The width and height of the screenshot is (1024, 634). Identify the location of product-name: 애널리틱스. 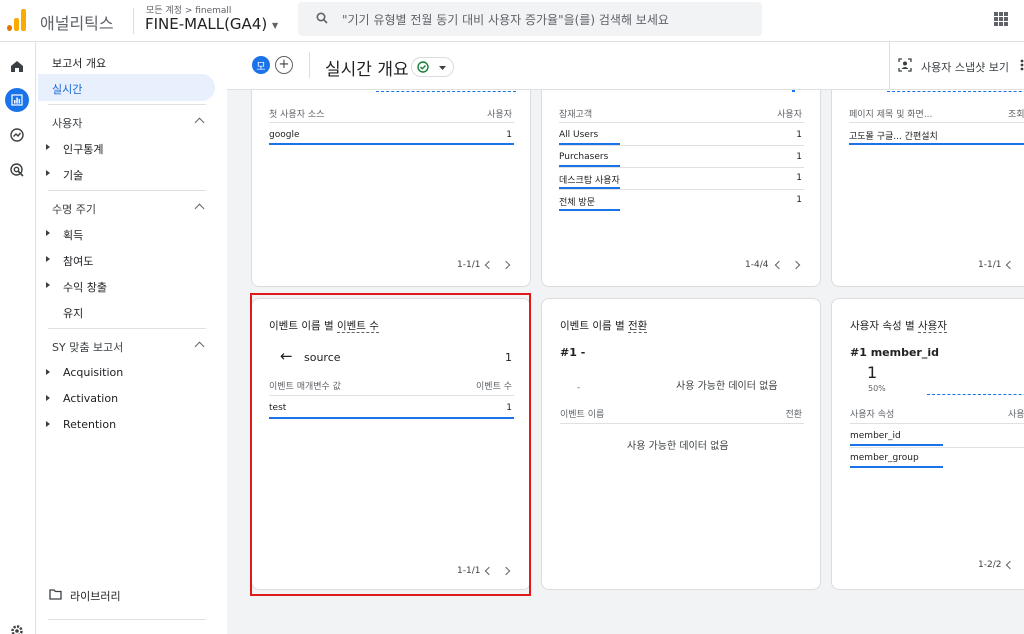
(77, 22).